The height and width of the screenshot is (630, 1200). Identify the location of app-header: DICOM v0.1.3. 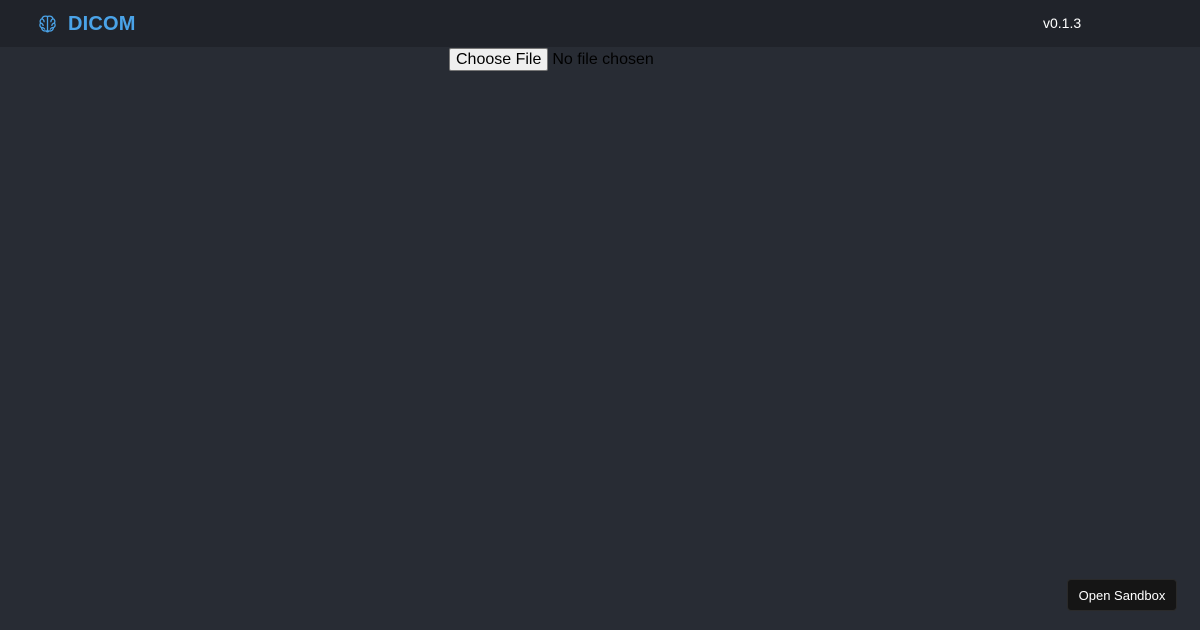
(600, 23).